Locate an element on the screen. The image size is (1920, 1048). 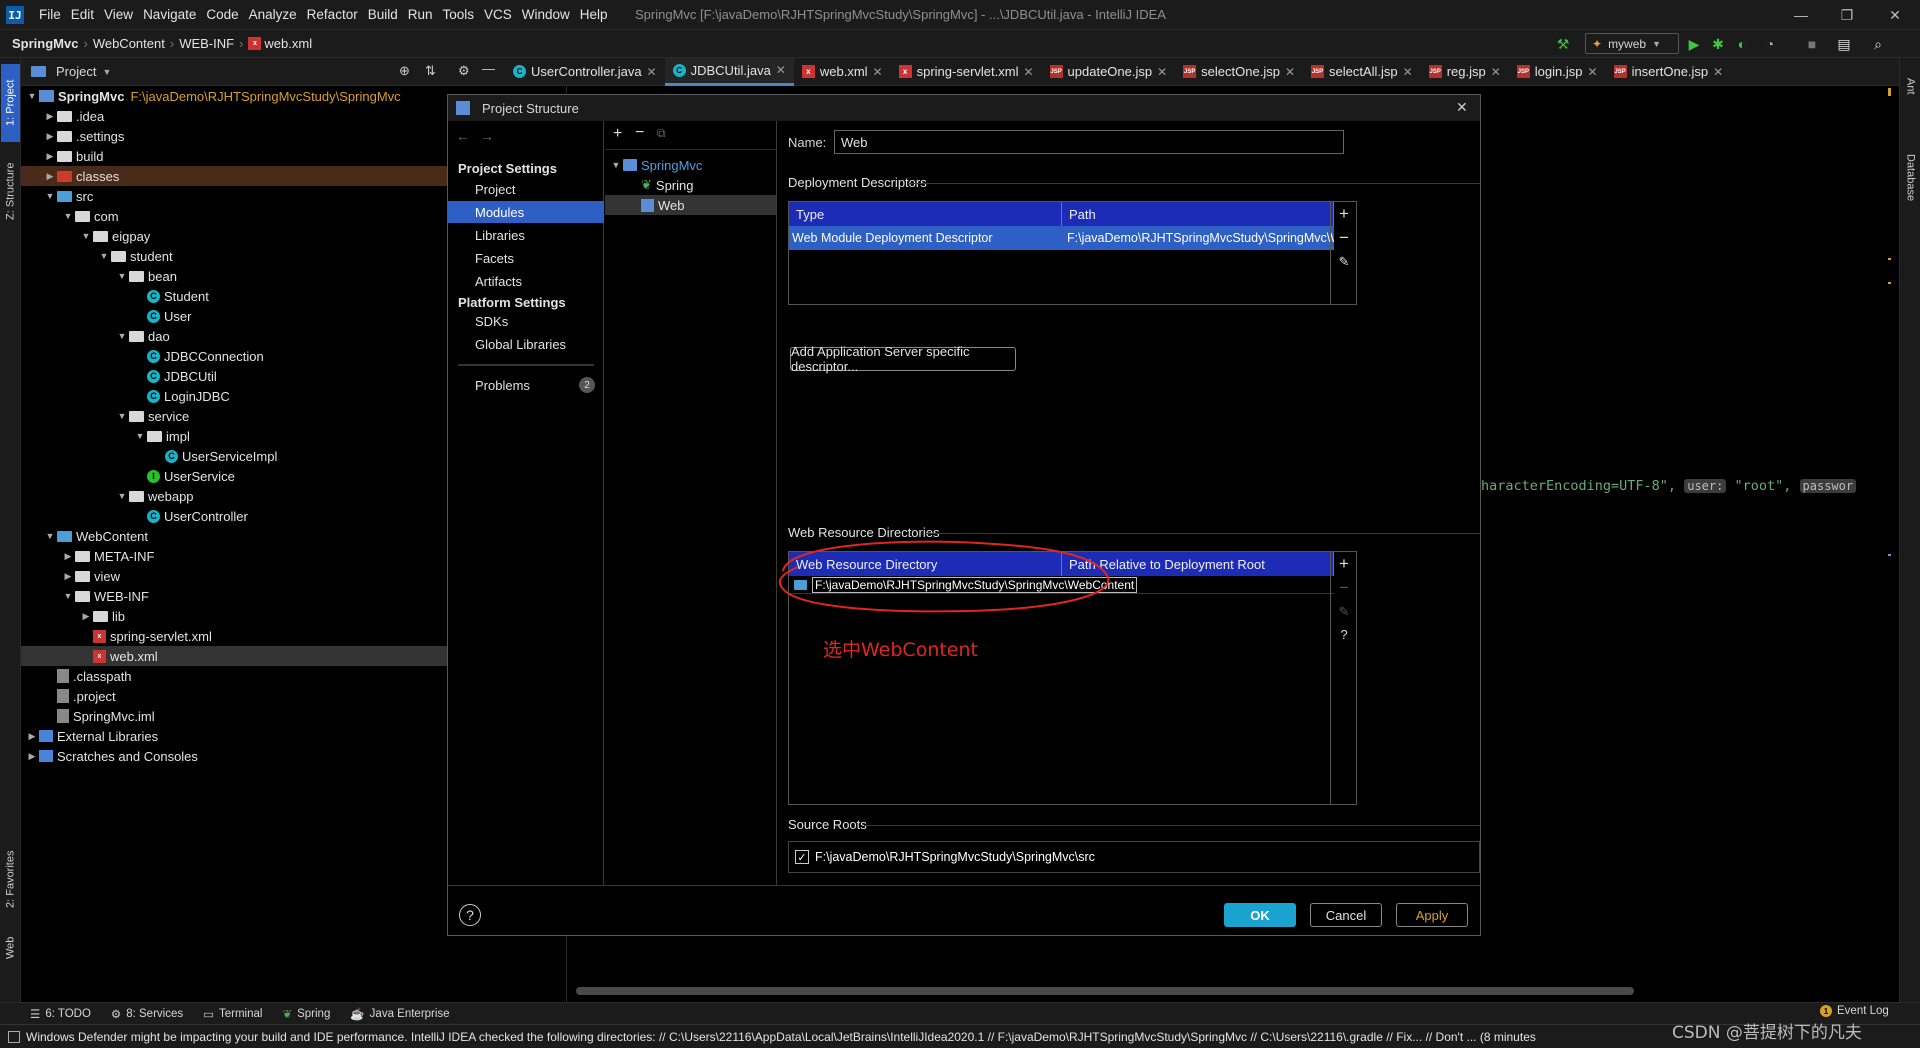
editor-tab: JSP selectOne.jsp ✕ is located at coordinates (1239, 72).